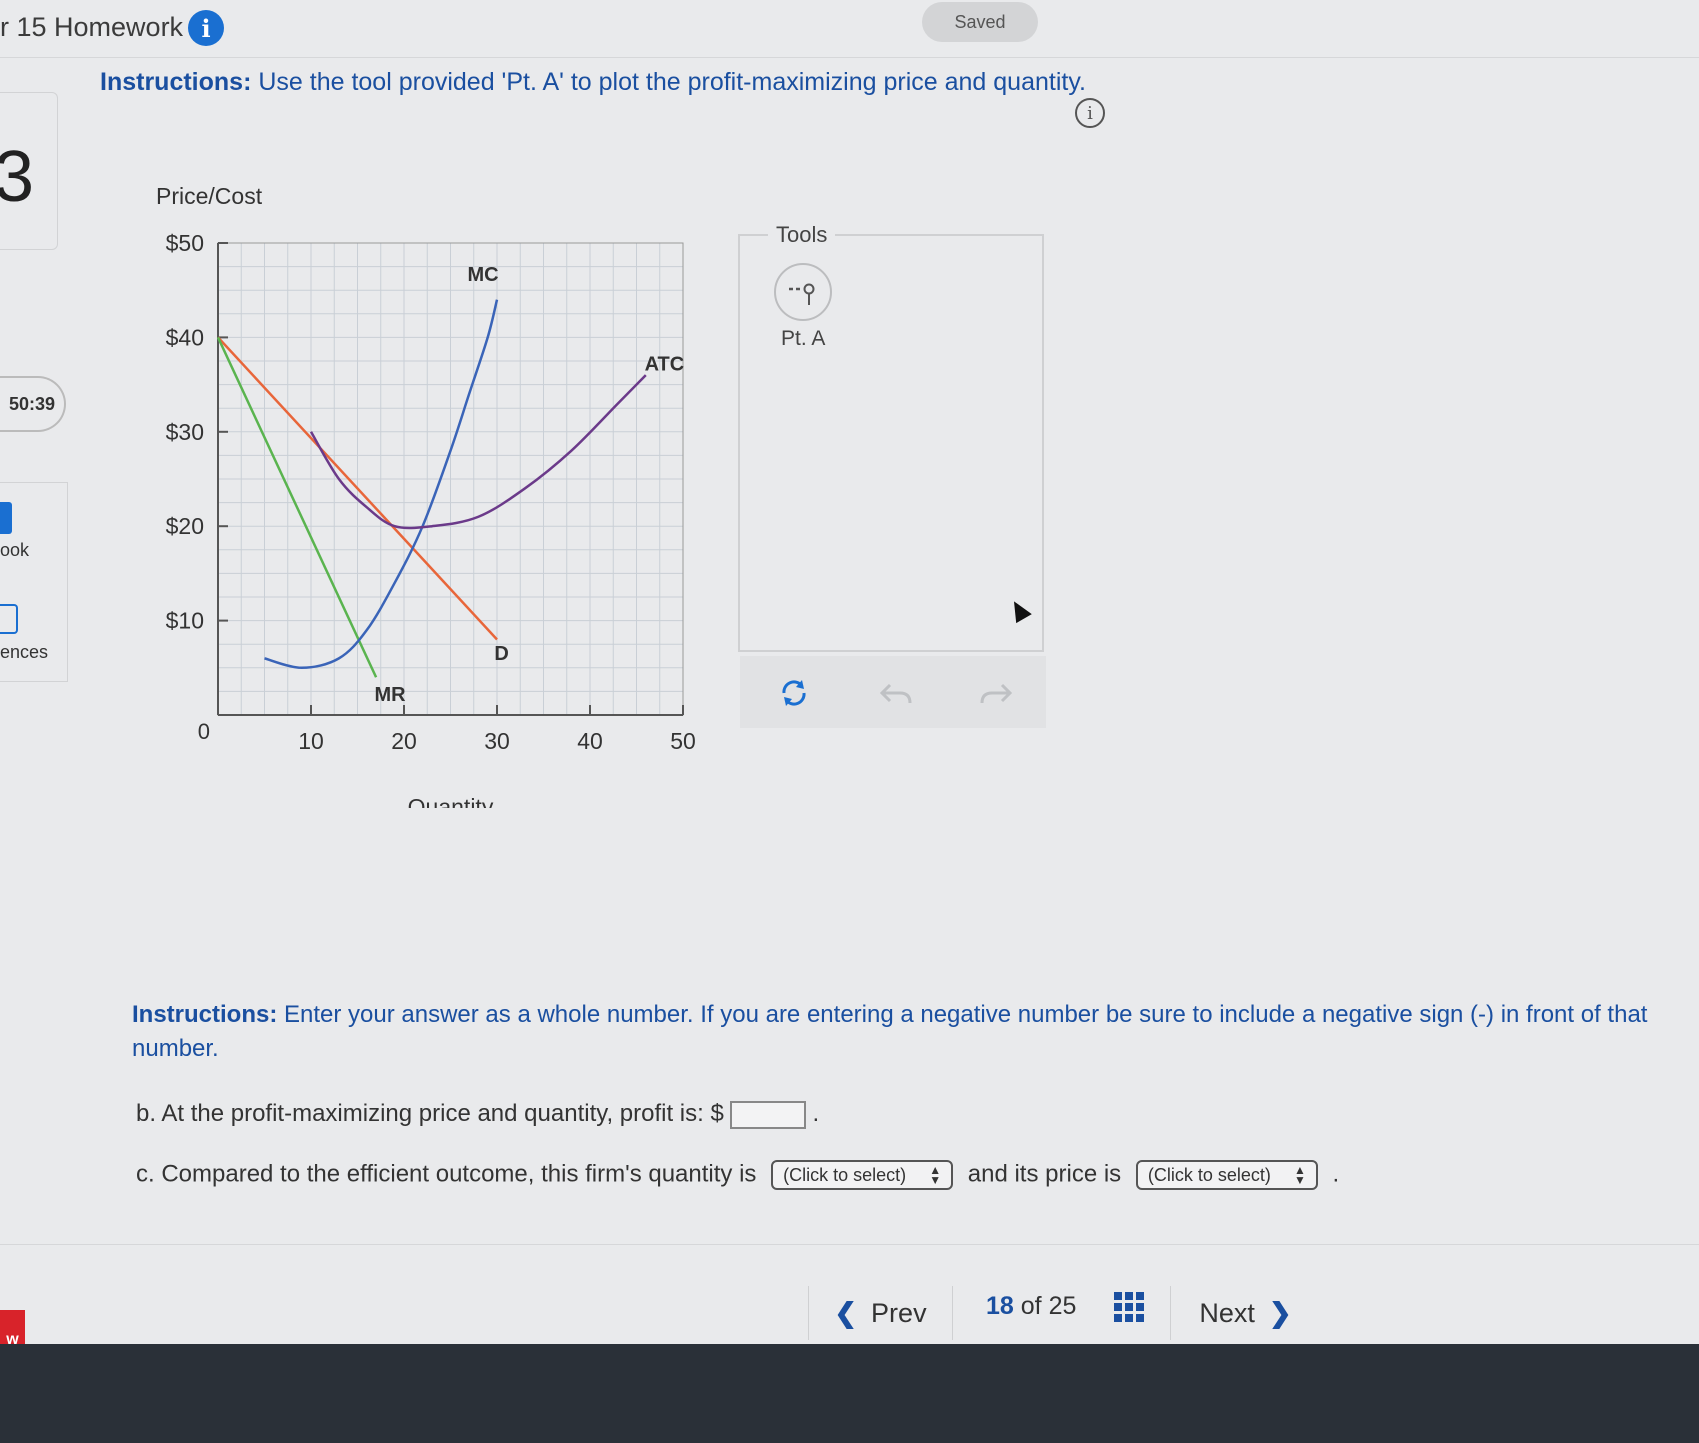 The height and width of the screenshot is (1443, 1699). Describe the element at coordinates (390, 695) in the screenshot. I see `curve-label-mr: MR` at that location.